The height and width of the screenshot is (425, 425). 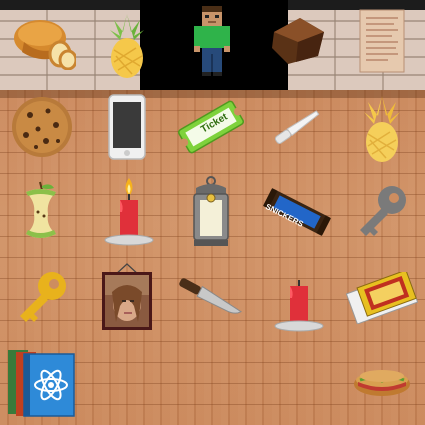 What do you see at coordinates (297, 127) in the screenshot?
I see `white-knife-icon` at bounding box center [297, 127].